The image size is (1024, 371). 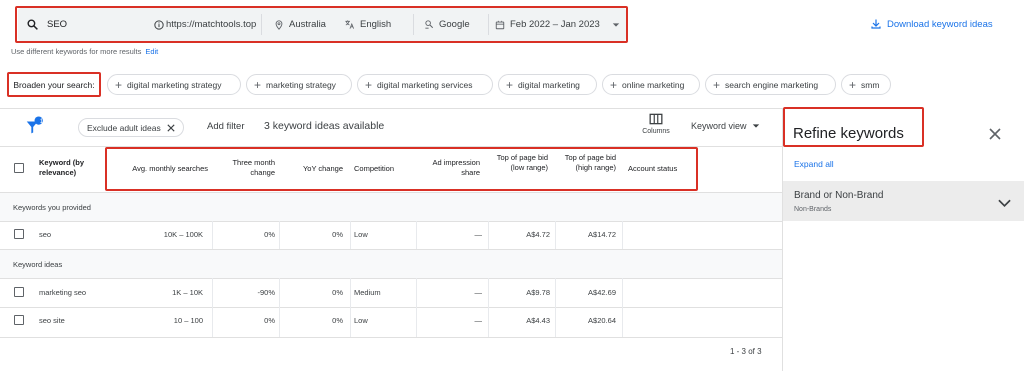 I want to click on broaden-chip: + online marketing, so click(x=651, y=84).